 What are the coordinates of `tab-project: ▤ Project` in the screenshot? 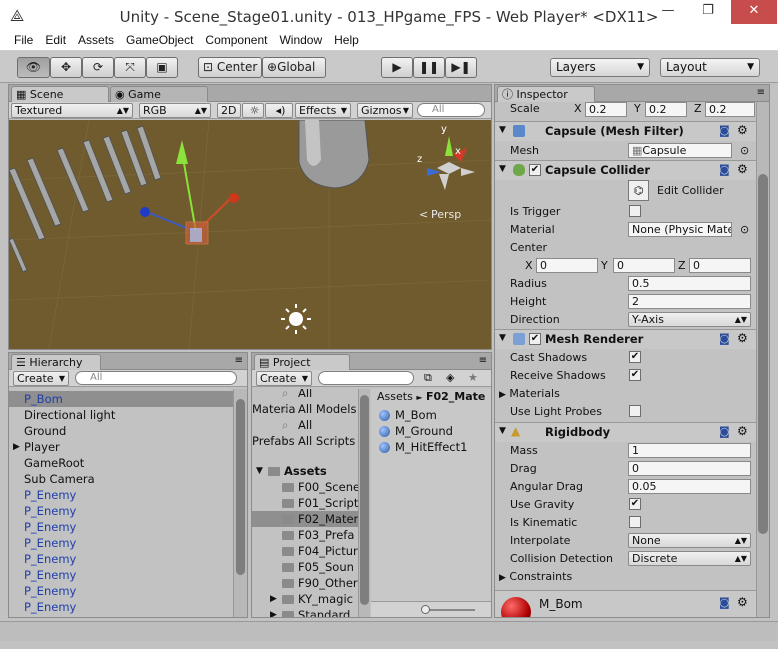 It's located at (302, 362).